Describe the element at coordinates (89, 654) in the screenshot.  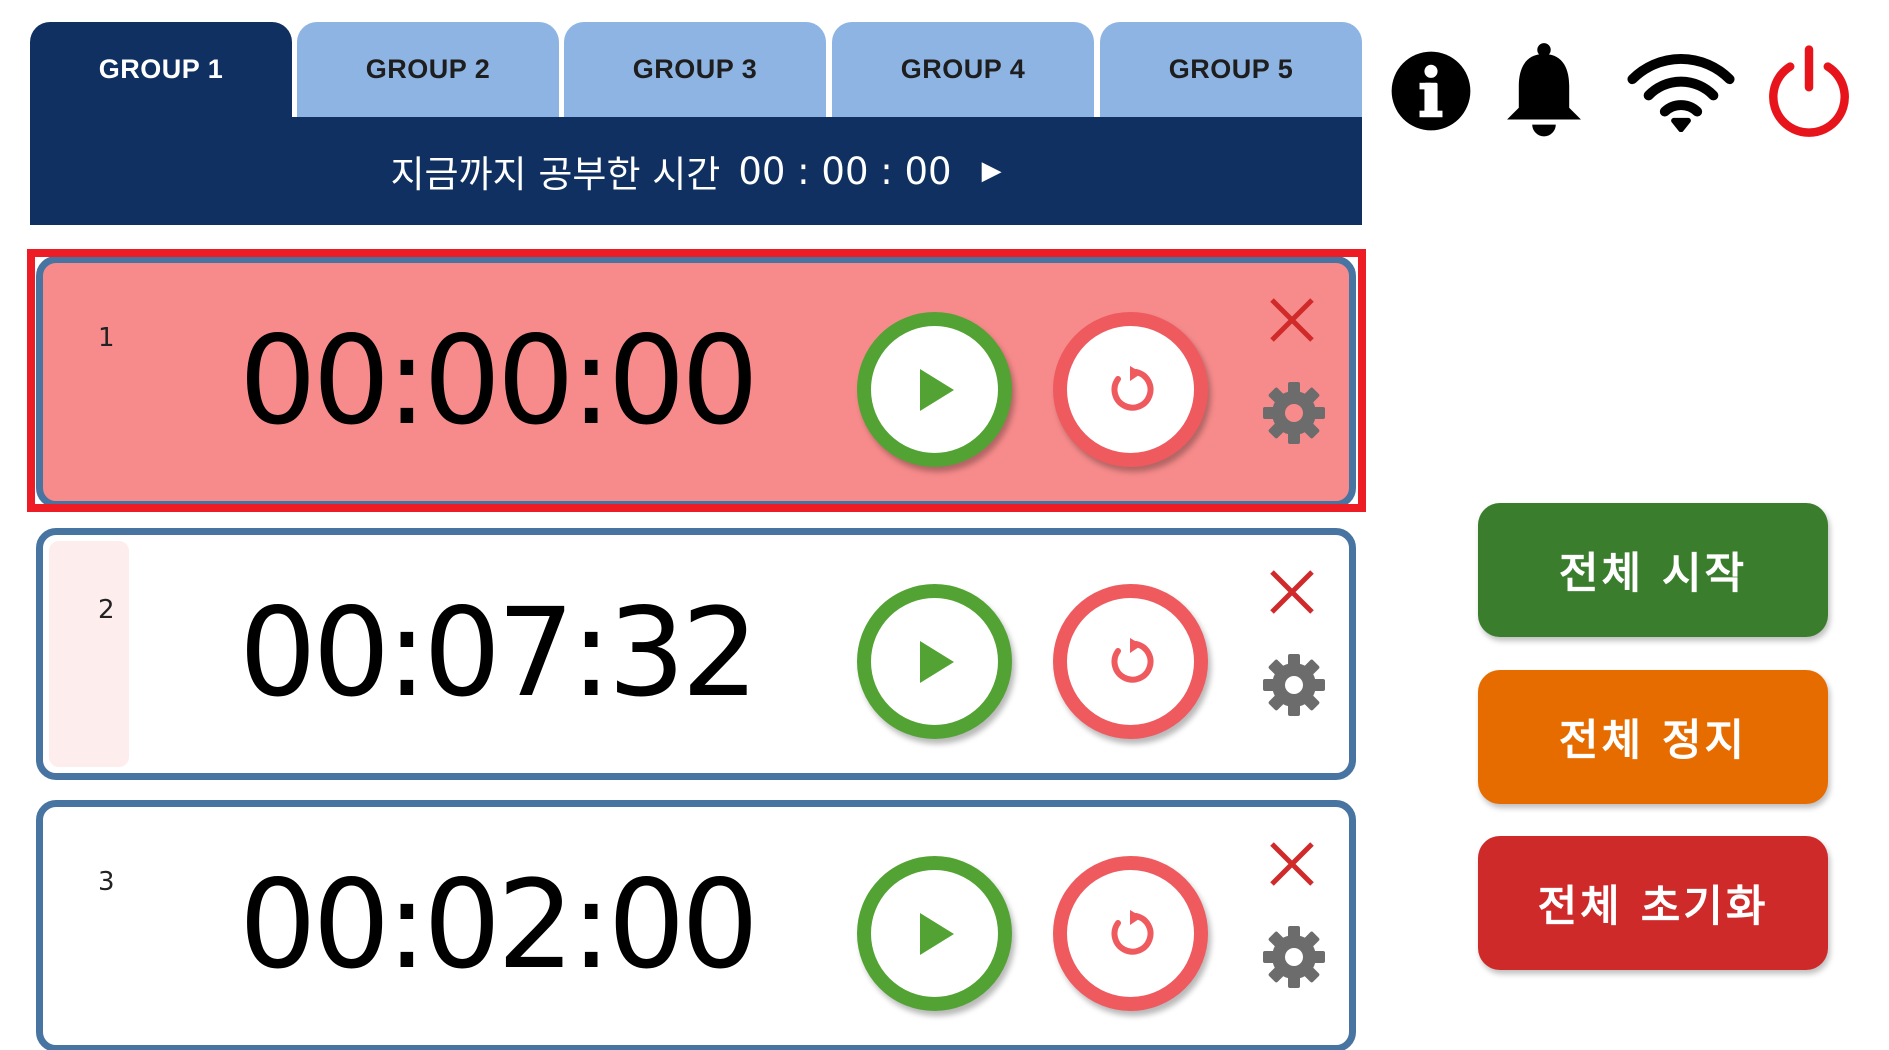
I see `card-left-strip` at that location.